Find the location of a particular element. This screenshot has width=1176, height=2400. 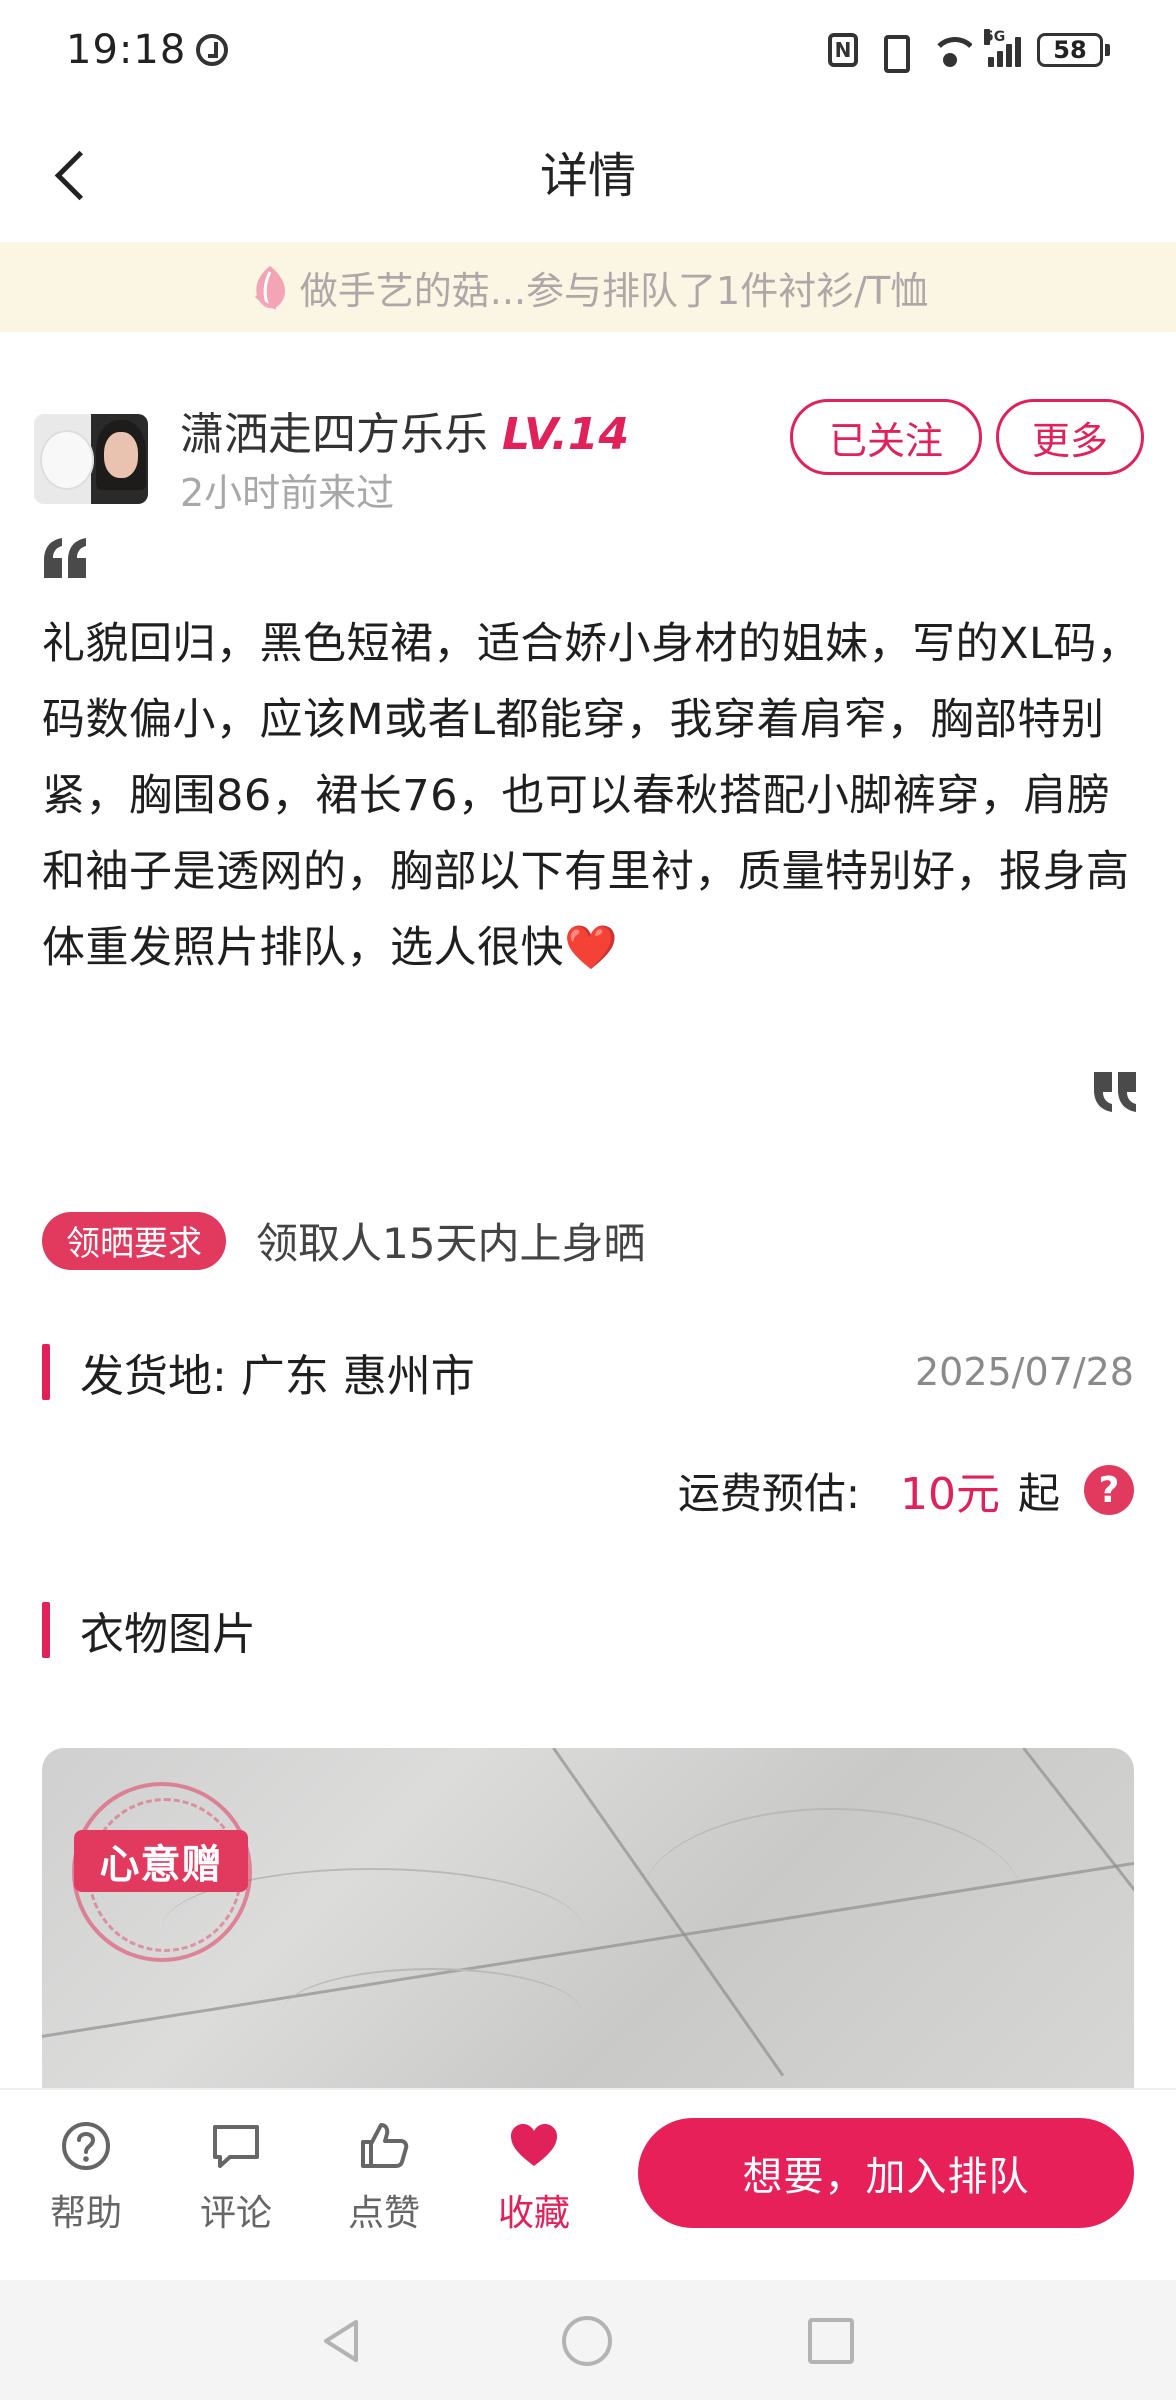

favorite-label: 收藏 is located at coordinates (533, 2213).